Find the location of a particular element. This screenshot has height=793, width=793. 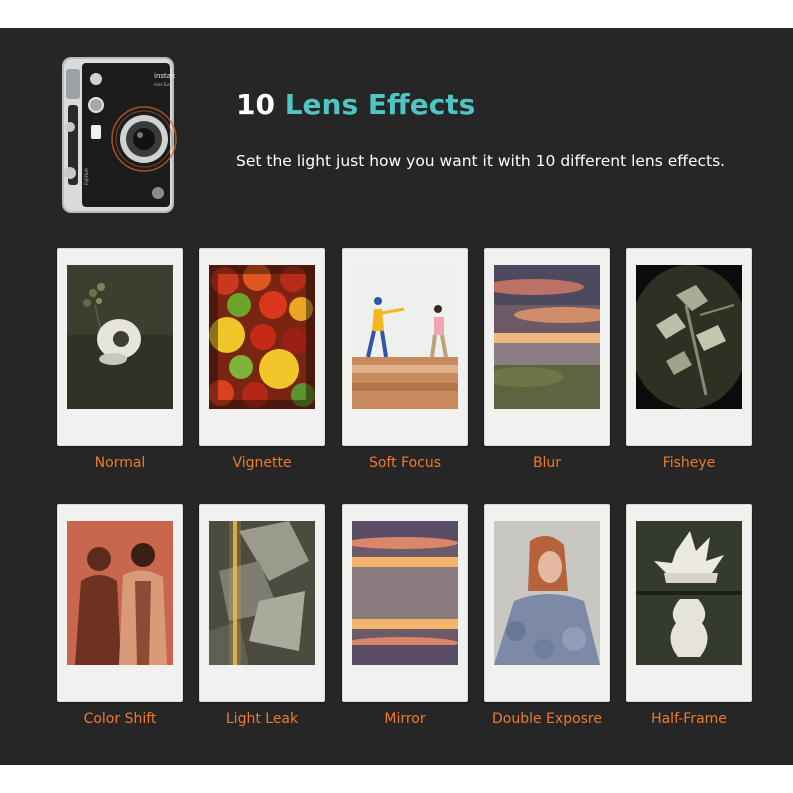

effect-label: Double Exposre is located at coordinates (547, 719).